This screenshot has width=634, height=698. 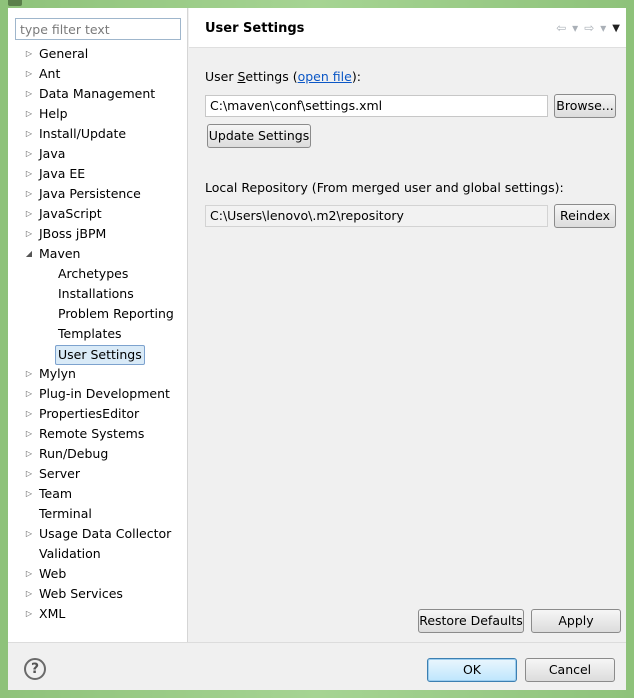 What do you see at coordinates (471, 621) in the screenshot?
I see `restore-defaults-button: Restore Defaults` at bounding box center [471, 621].